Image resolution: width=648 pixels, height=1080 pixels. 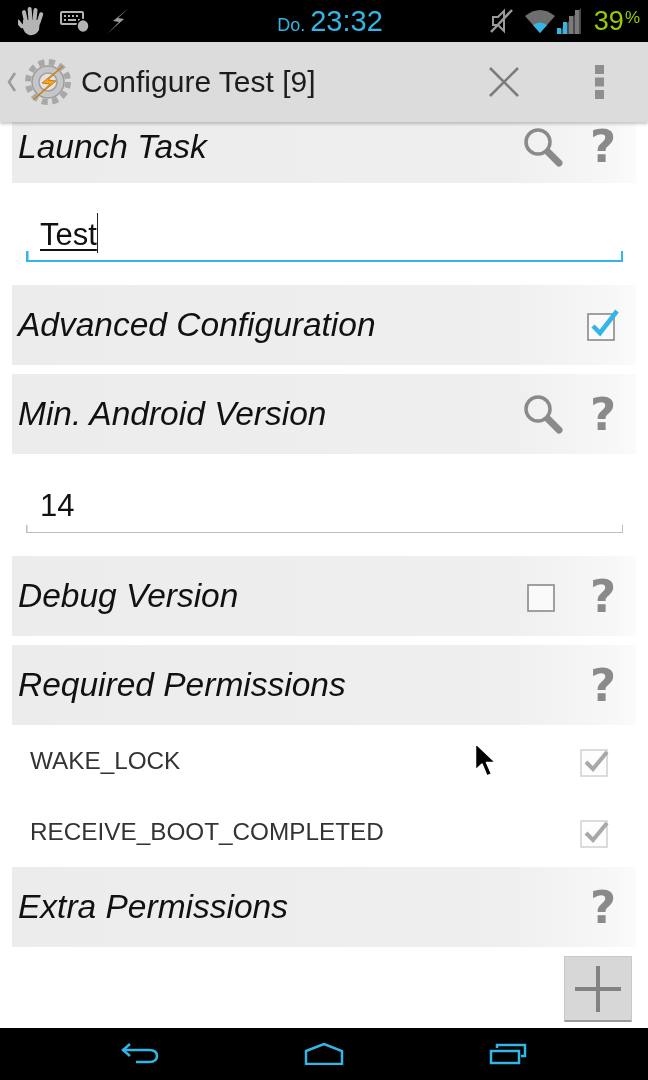 What do you see at coordinates (504, 82) in the screenshot?
I see `close-icon` at bounding box center [504, 82].